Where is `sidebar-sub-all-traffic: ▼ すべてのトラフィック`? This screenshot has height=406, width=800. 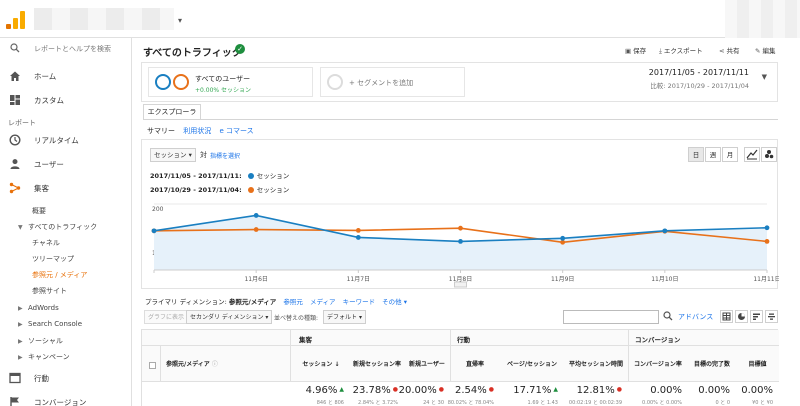 sidebar-sub-all-traffic: ▼ すべてのトラフィック is located at coordinates (57, 227).